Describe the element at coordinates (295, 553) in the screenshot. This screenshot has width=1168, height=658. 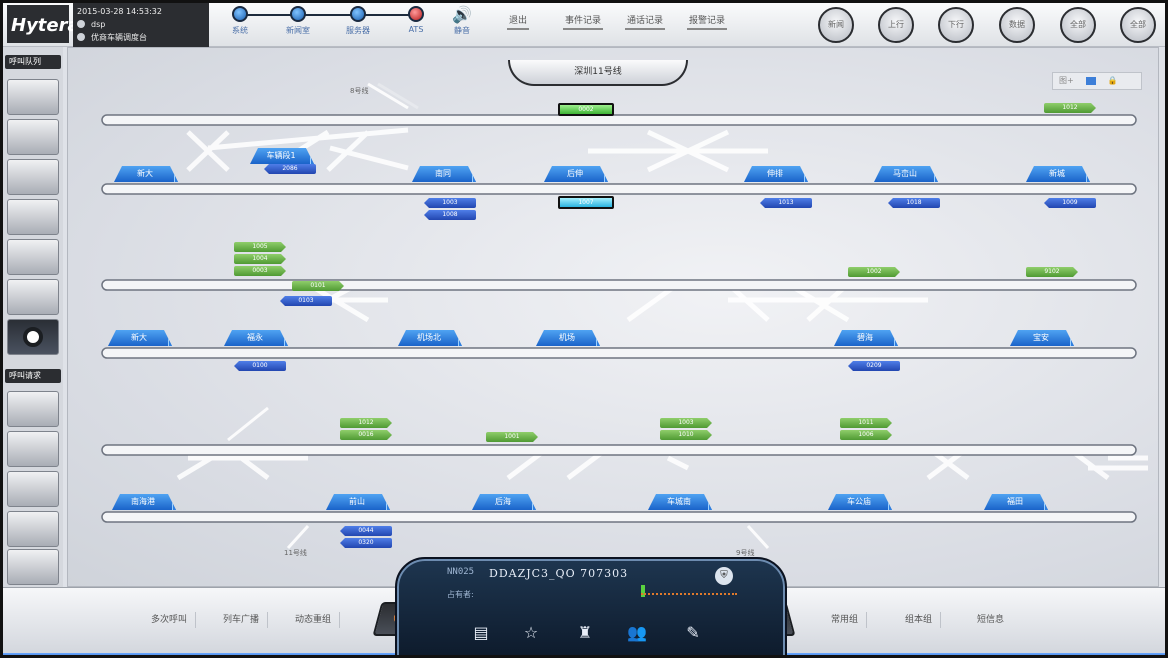
I see `line-label: 11号线` at that location.